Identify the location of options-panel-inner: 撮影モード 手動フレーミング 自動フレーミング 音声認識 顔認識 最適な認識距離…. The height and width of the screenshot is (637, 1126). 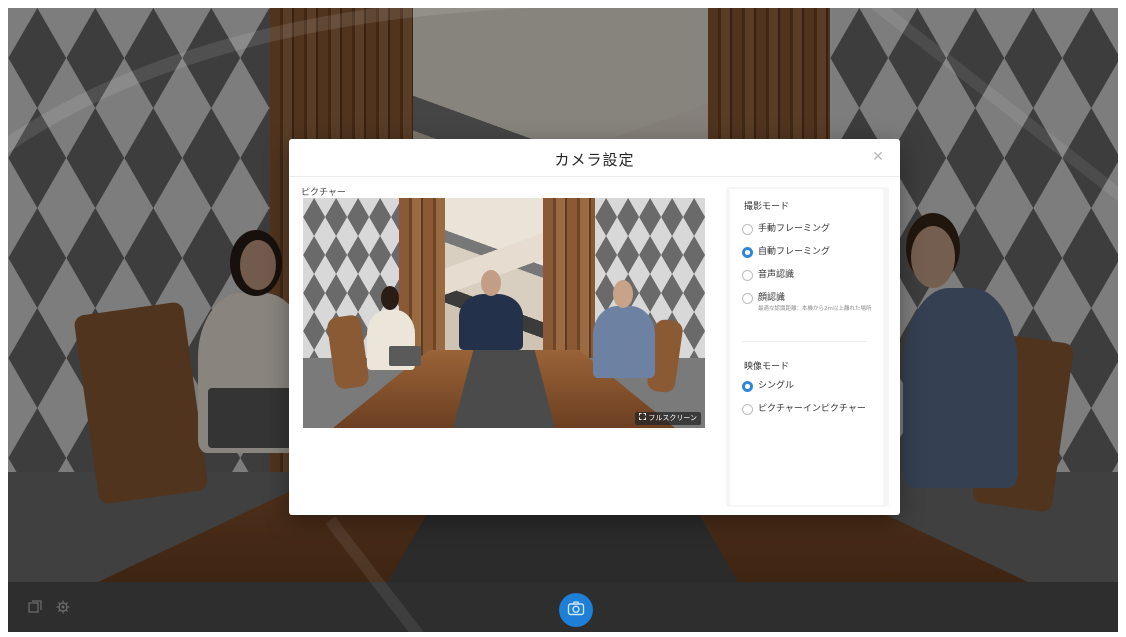
(806, 347).